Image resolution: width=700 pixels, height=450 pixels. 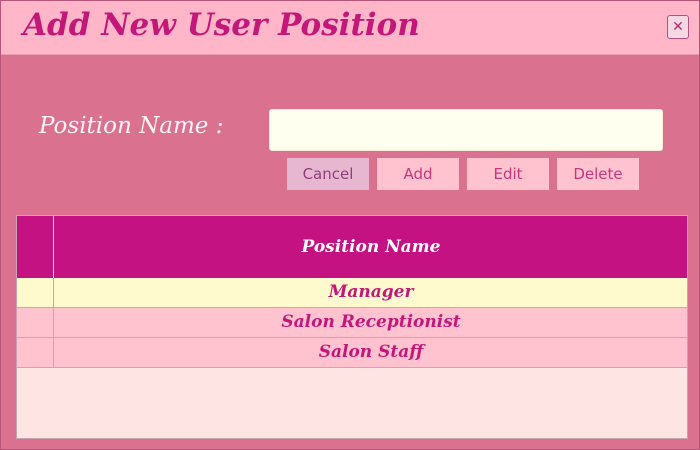 What do you see at coordinates (371, 247) in the screenshot?
I see `column-header-position-name: Position Name` at bounding box center [371, 247].